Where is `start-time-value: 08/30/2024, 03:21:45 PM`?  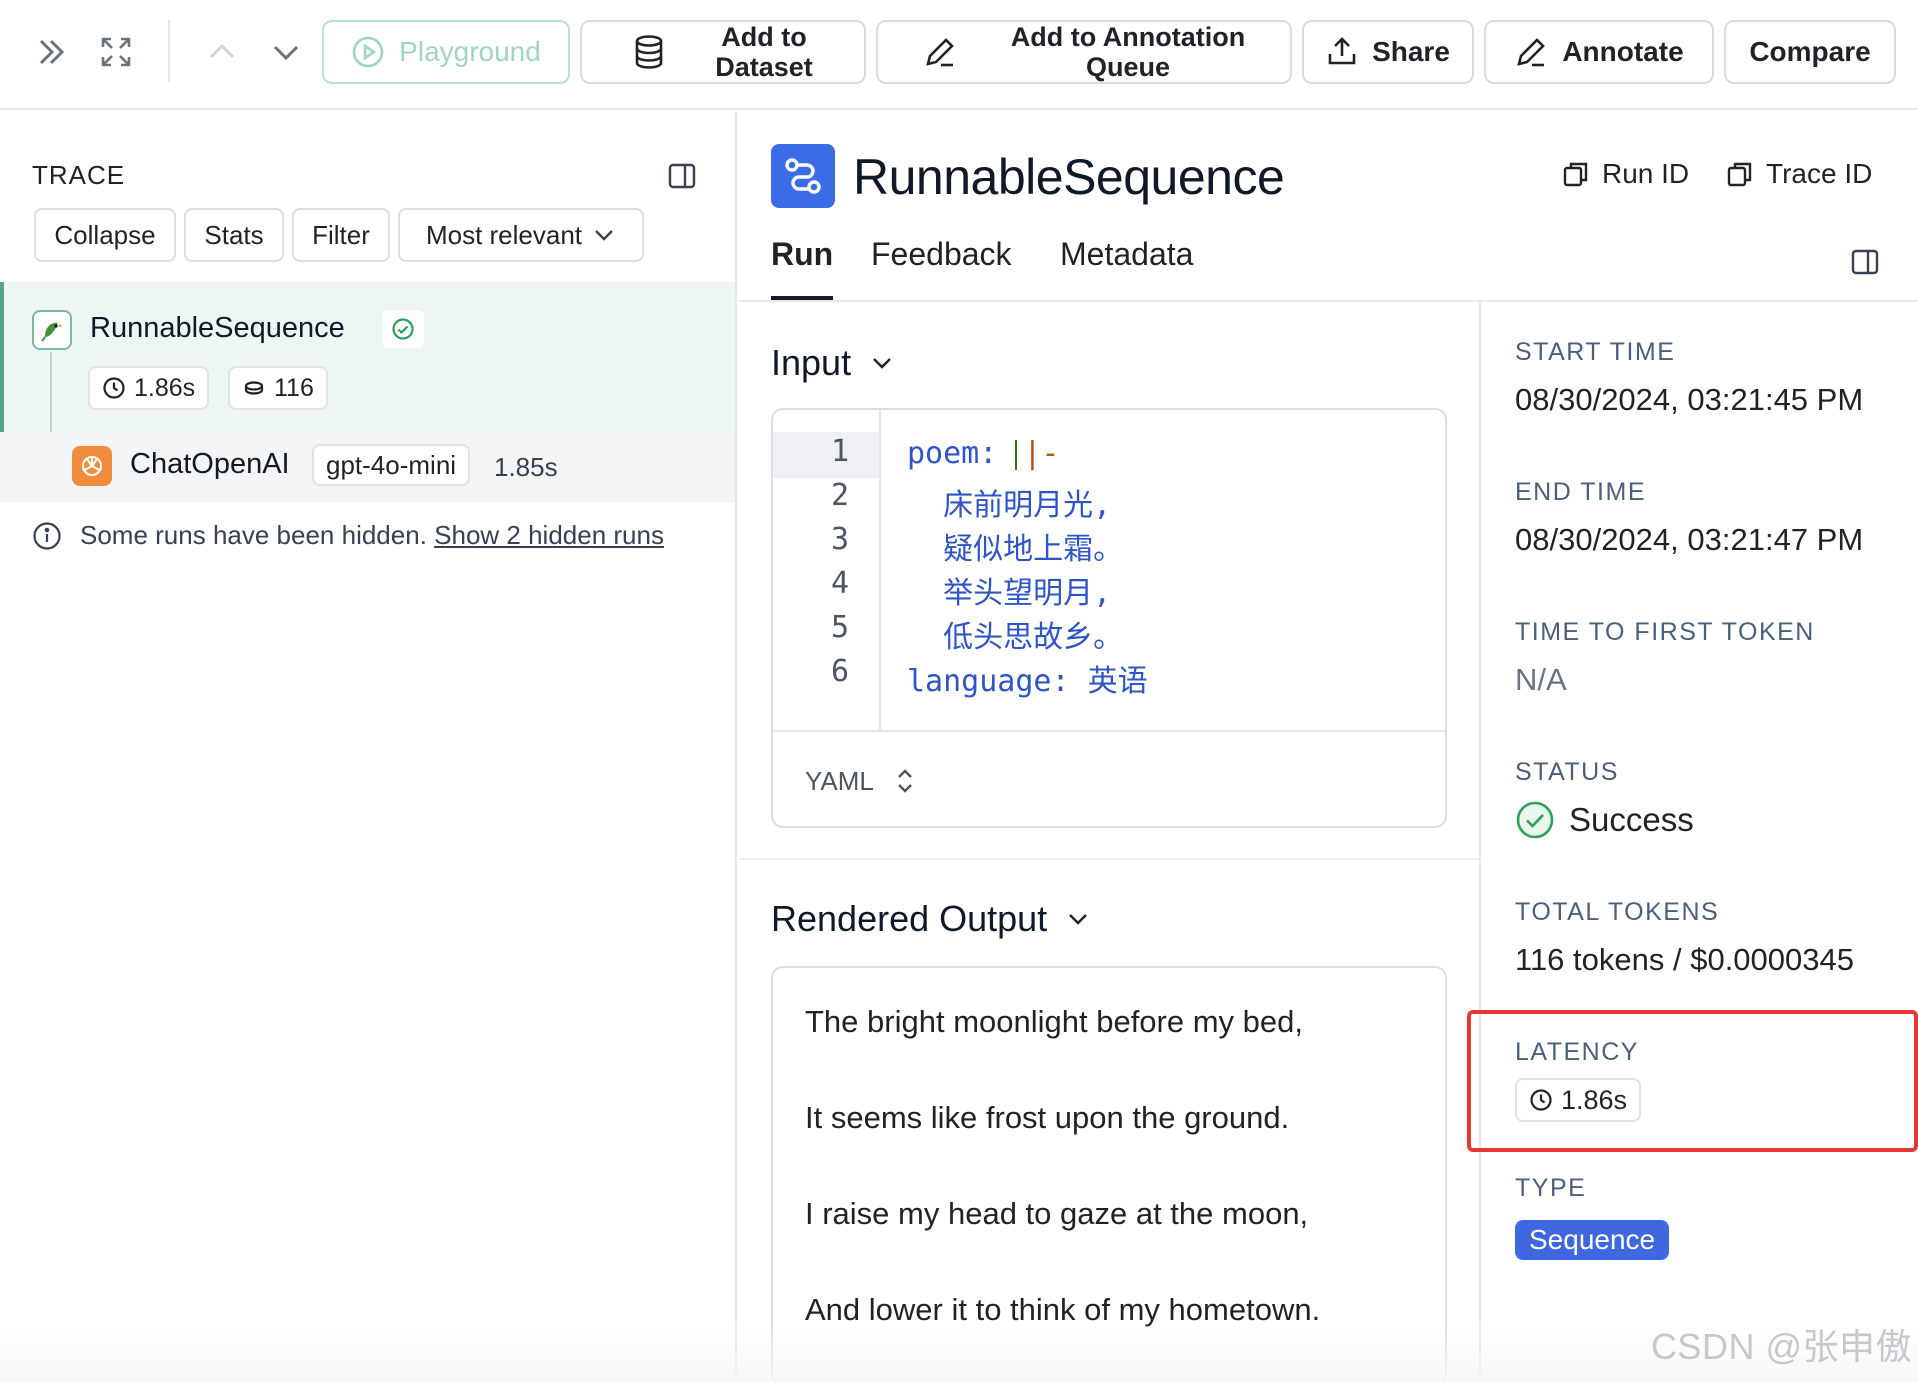 start-time-value: 08/30/2024, 03:21:45 PM is located at coordinates (1689, 399).